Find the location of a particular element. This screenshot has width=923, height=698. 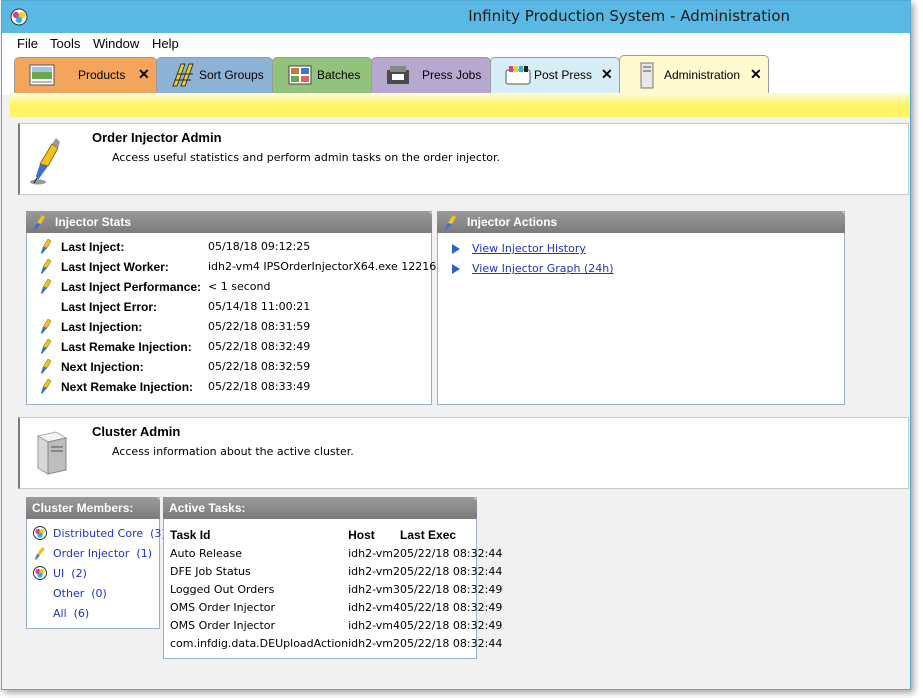

cluster-members-title: Cluster Members: is located at coordinates (83, 508).